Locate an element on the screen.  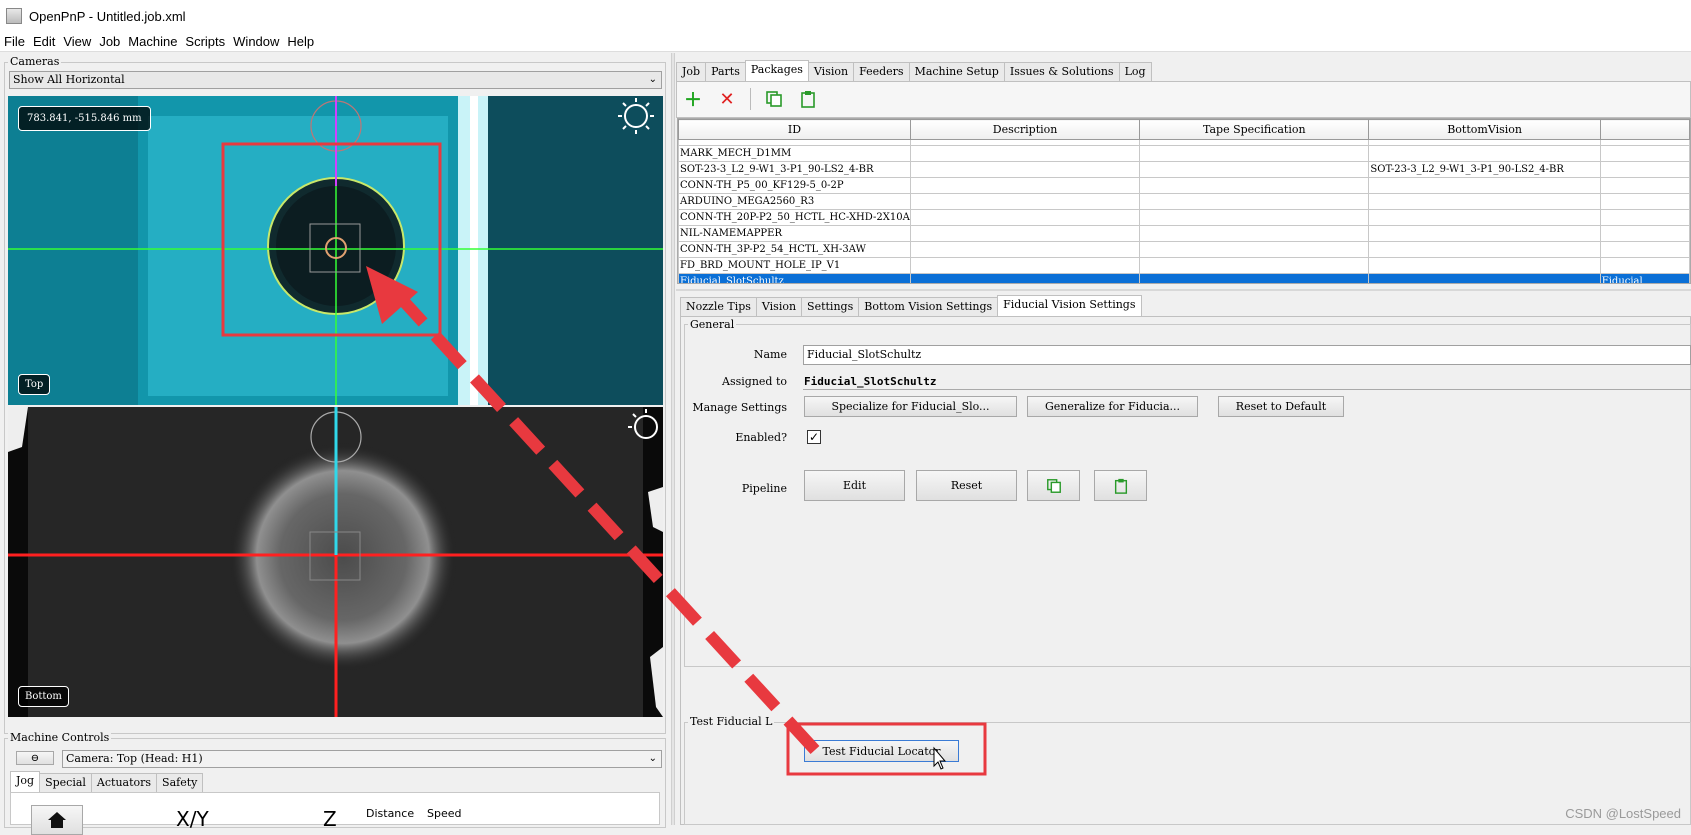
tab-feeders: Feeders is located at coordinates (881, 71).